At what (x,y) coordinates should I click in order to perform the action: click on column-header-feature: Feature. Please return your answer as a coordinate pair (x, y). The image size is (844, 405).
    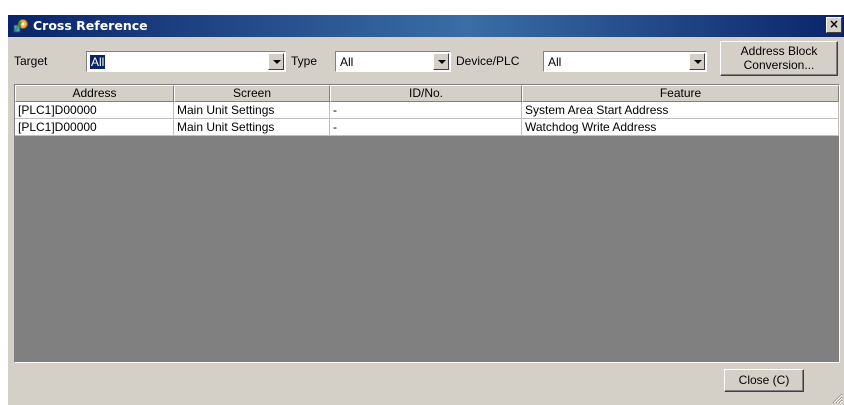
    Looking at the image, I should click on (680, 93).